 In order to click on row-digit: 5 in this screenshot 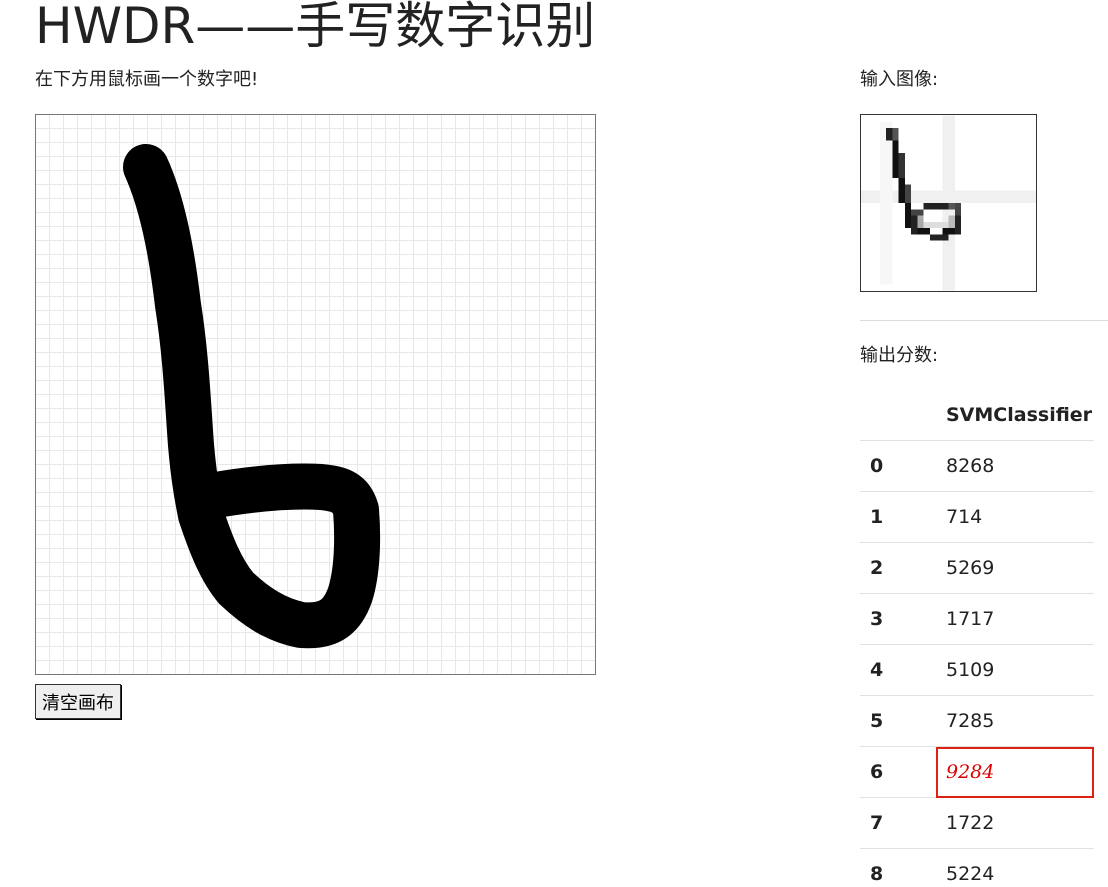, I will do `click(898, 721)`.